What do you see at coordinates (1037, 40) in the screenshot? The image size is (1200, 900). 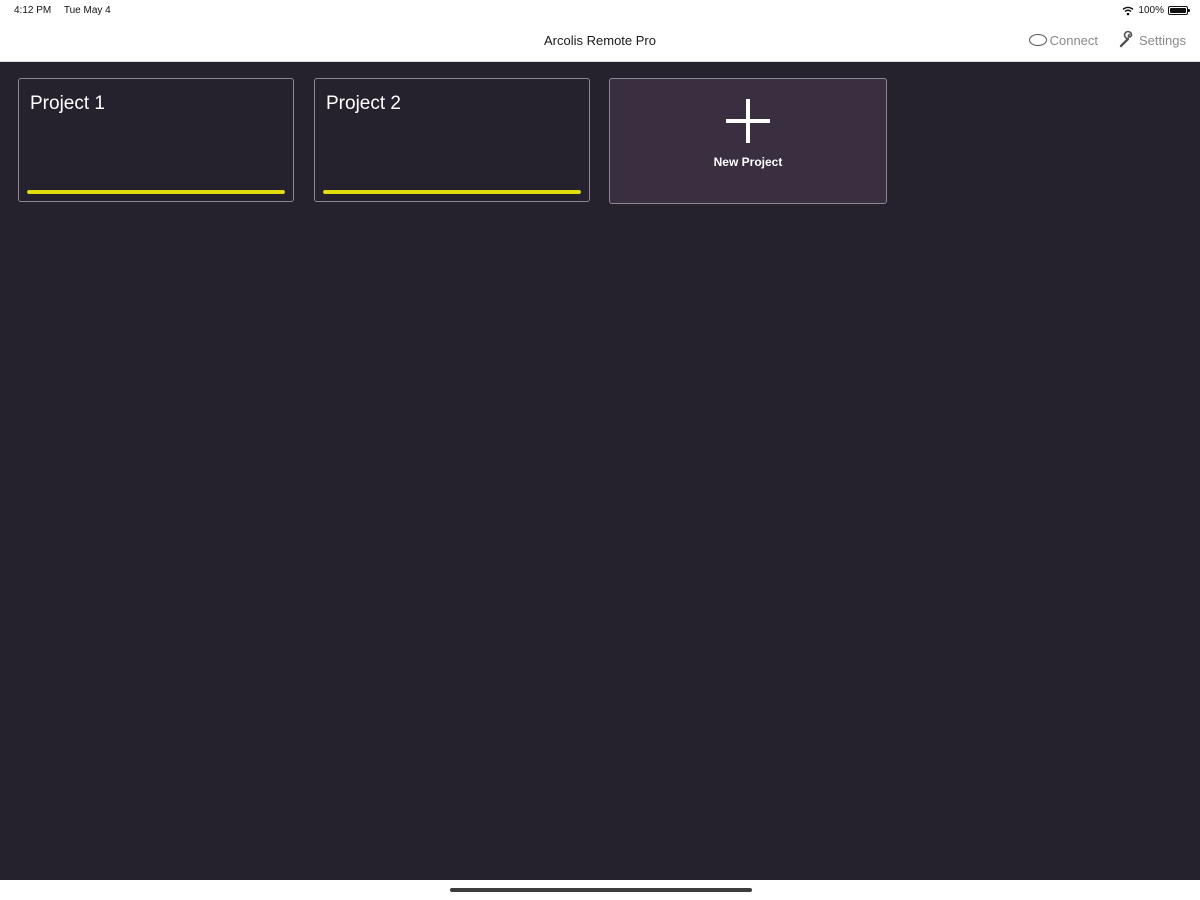 I see `connect-icon` at bounding box center [1037, 40].